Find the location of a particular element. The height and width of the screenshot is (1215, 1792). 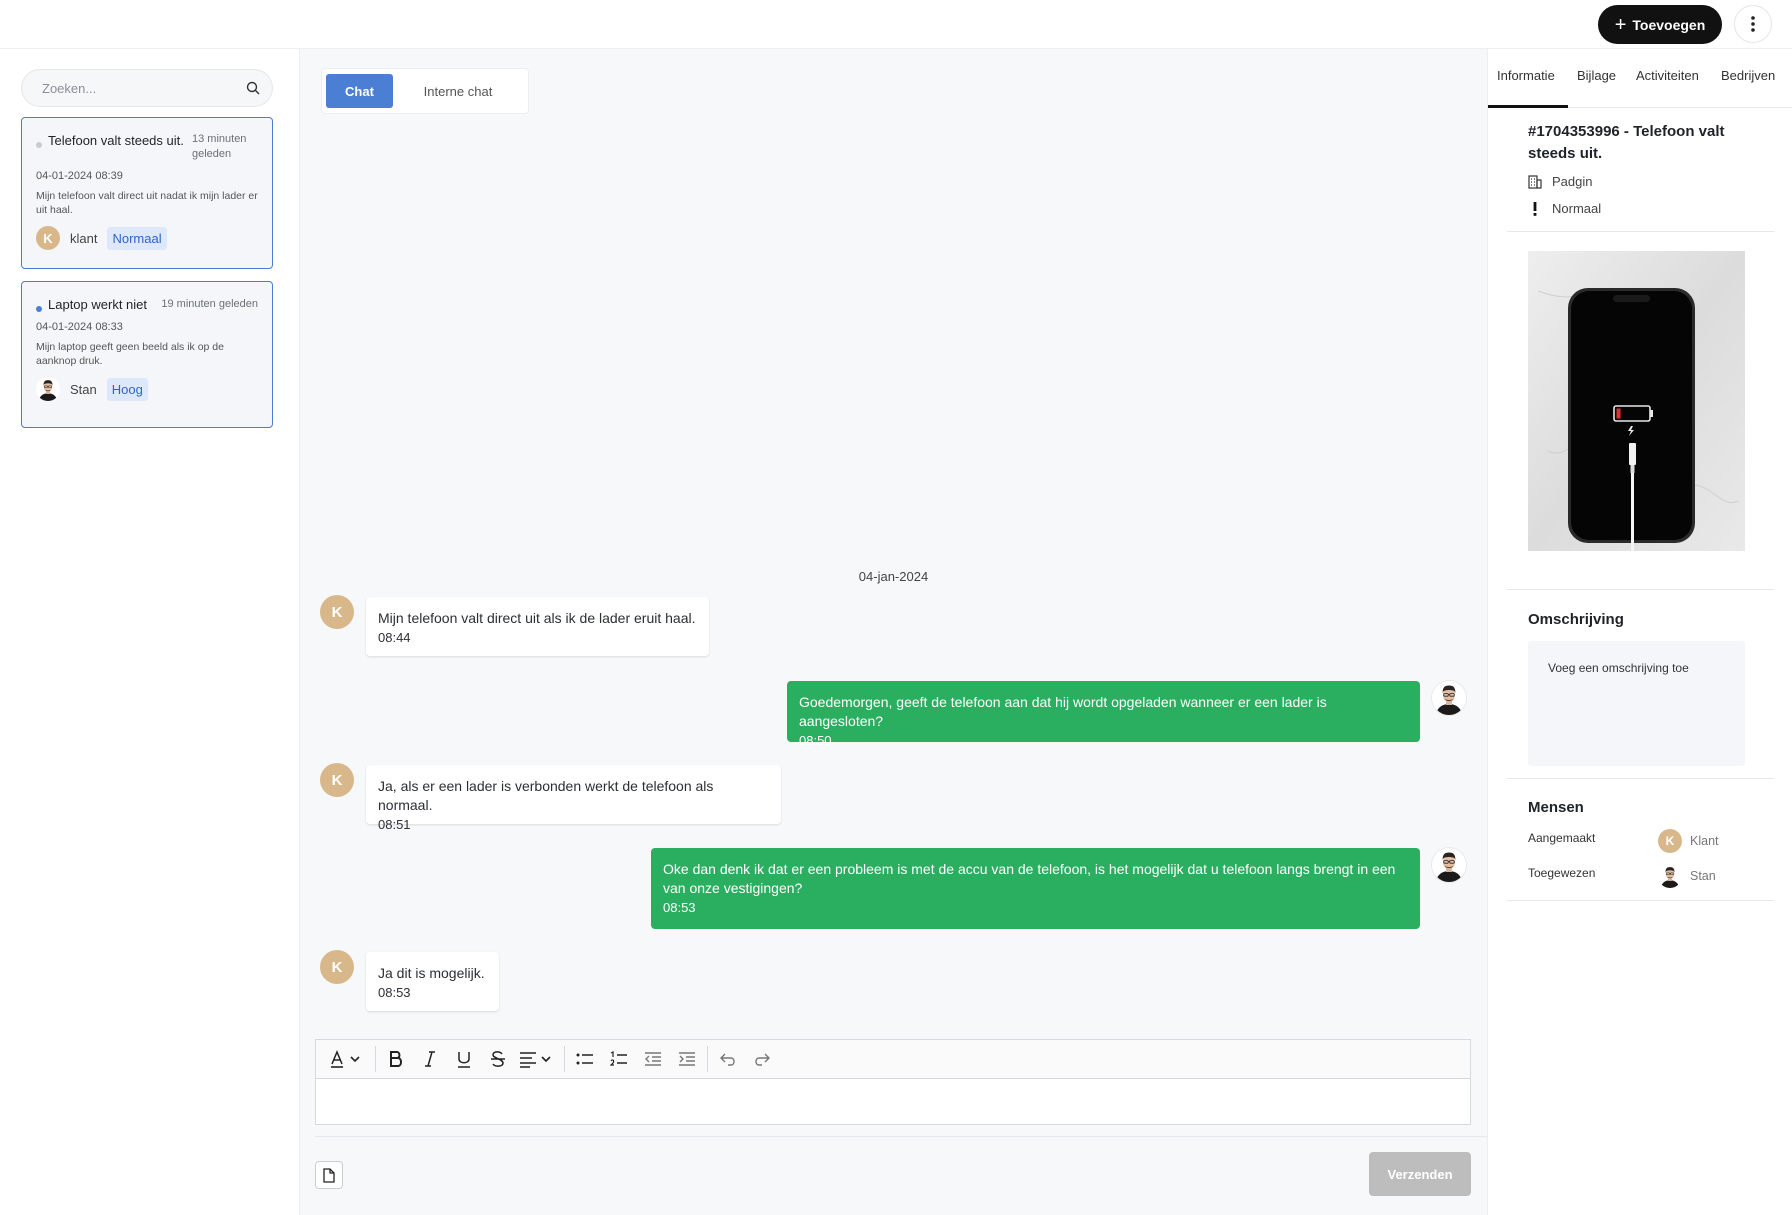

toolbar-divider is located at coordinates (375, 1059).